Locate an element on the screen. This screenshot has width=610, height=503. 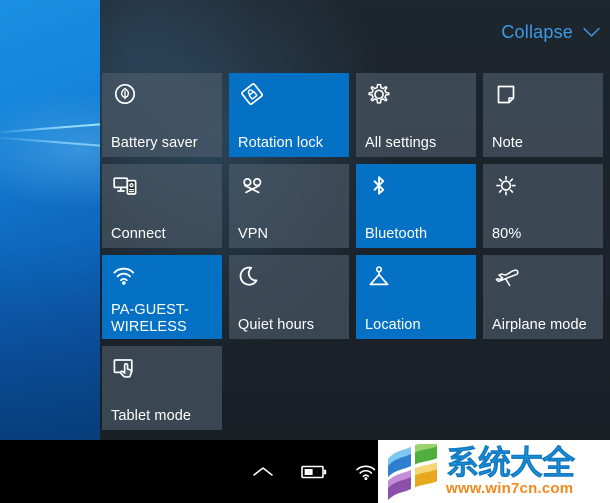
watermark-site-name: 系统大全 is located at coordinates (511, 462).